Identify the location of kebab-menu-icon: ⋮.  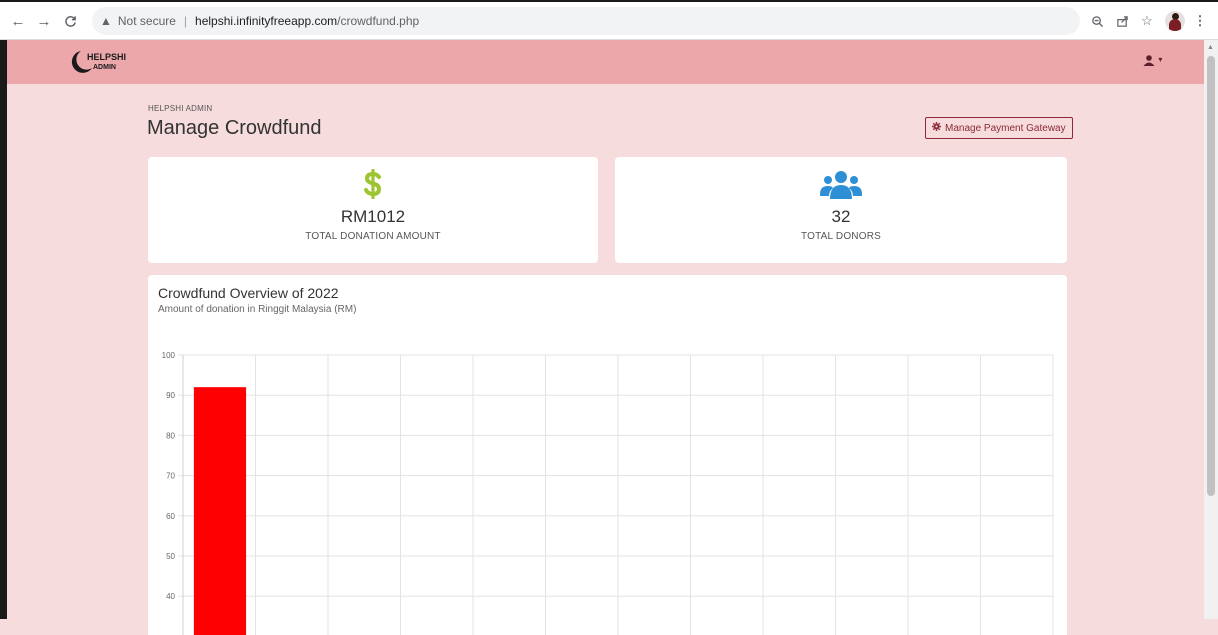
(1200, 21).